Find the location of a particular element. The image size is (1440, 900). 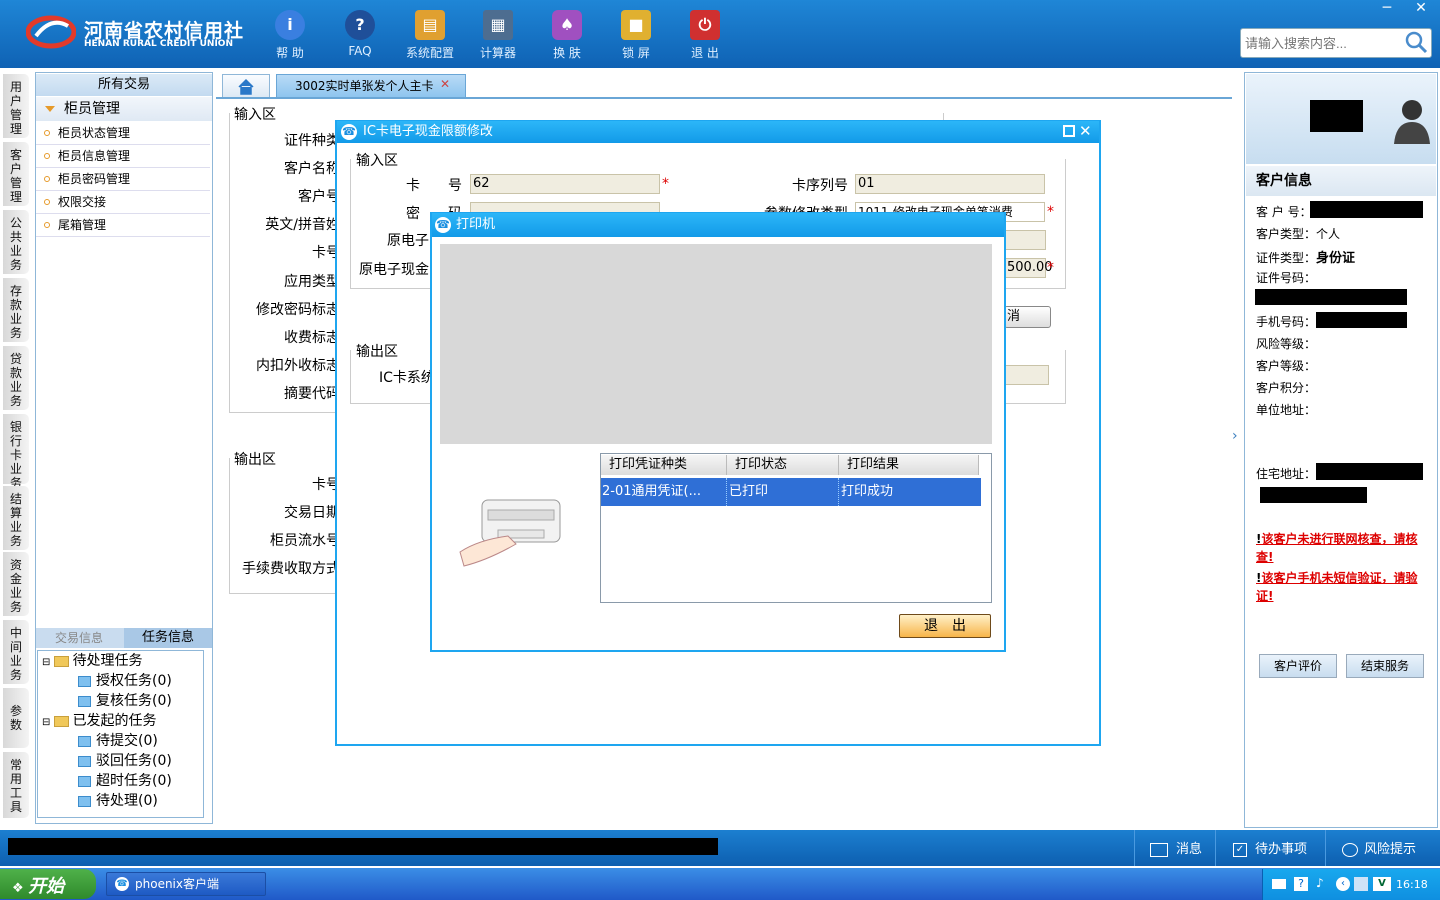

faq-button: ? FAQ is located at coordinates (360, 36).